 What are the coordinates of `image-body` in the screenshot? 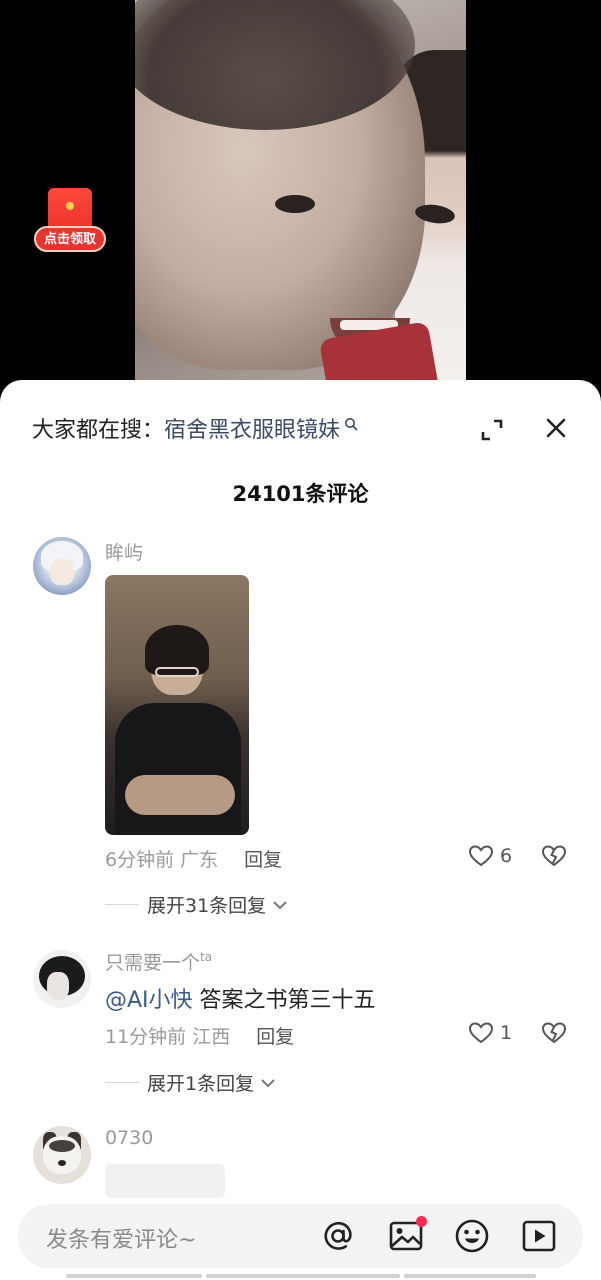 It's located at (178, 769).